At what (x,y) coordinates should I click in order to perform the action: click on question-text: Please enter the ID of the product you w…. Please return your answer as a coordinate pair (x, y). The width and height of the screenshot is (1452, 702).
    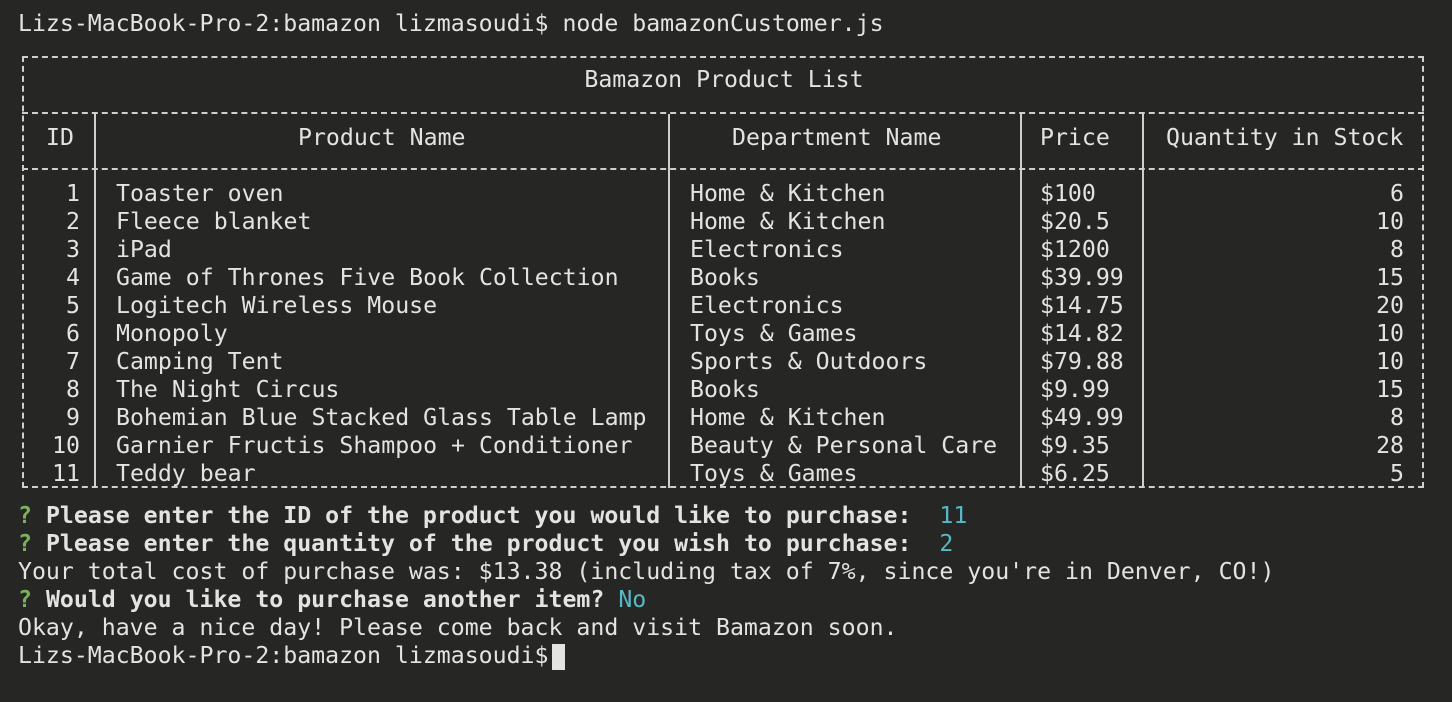
    Looking at the image, I should click on (478, 515).